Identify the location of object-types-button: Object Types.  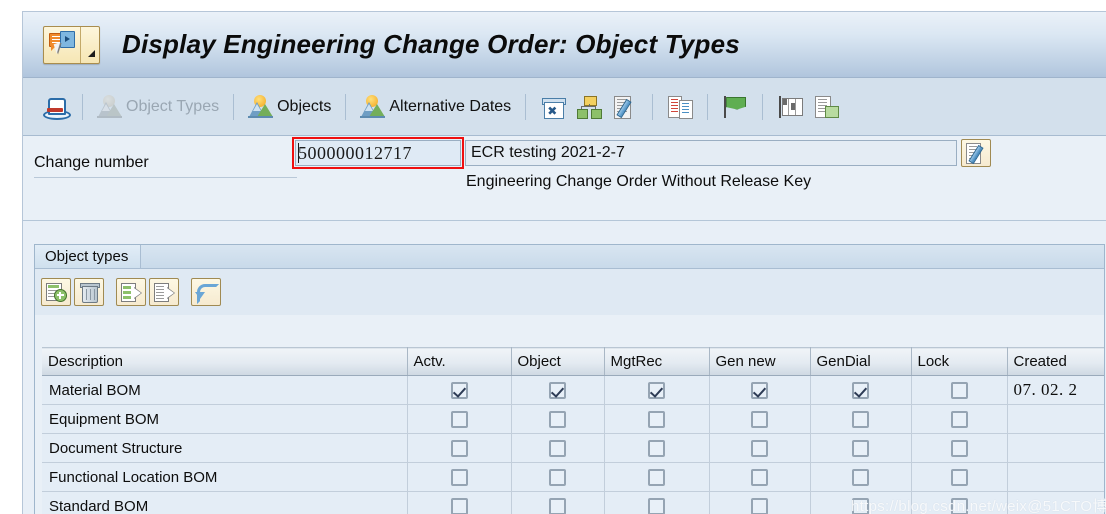
(158, 107).